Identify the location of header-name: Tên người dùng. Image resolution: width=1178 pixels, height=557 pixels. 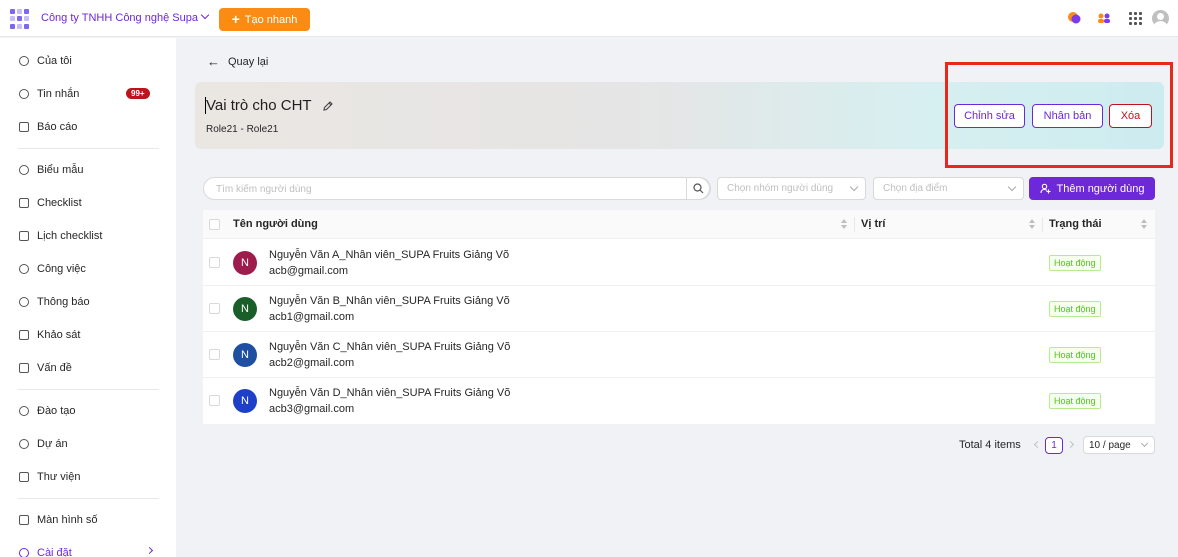
(275, 224).